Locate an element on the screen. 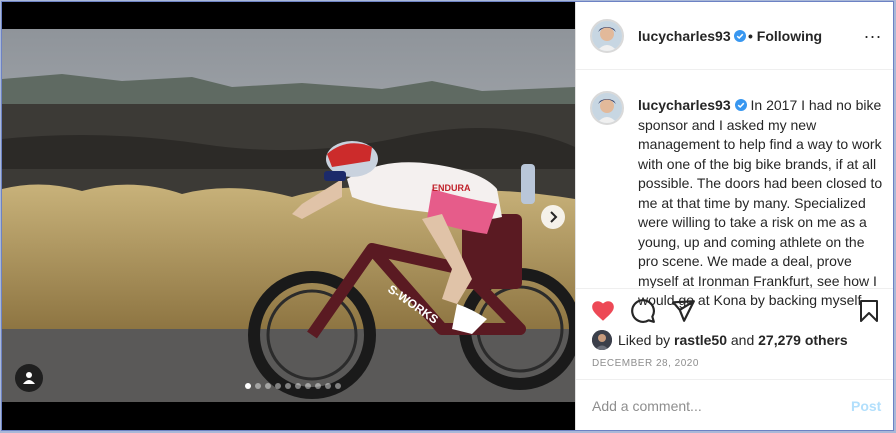 This screenshot has width=896, height=433. liked-by-user: rastle50 is located at coordinates (700, 340).